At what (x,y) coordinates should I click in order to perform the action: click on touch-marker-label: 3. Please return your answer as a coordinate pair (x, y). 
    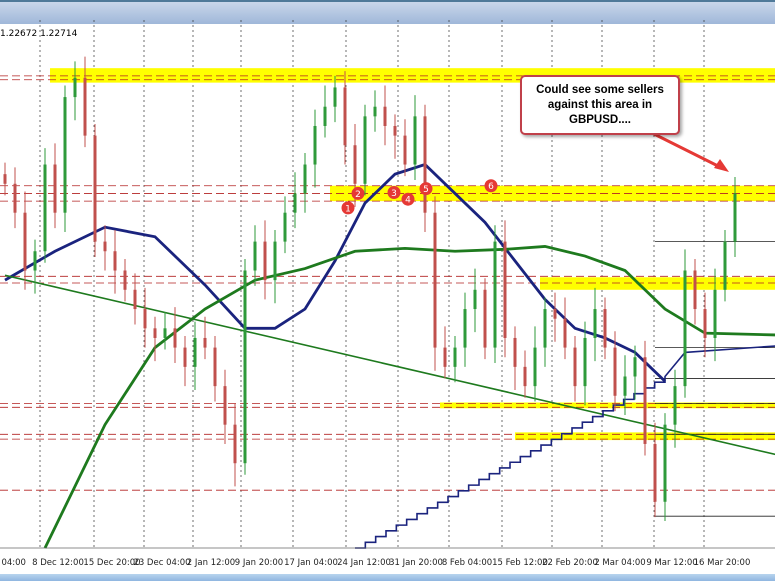
    Looking at the image, I should click on (394, 194).